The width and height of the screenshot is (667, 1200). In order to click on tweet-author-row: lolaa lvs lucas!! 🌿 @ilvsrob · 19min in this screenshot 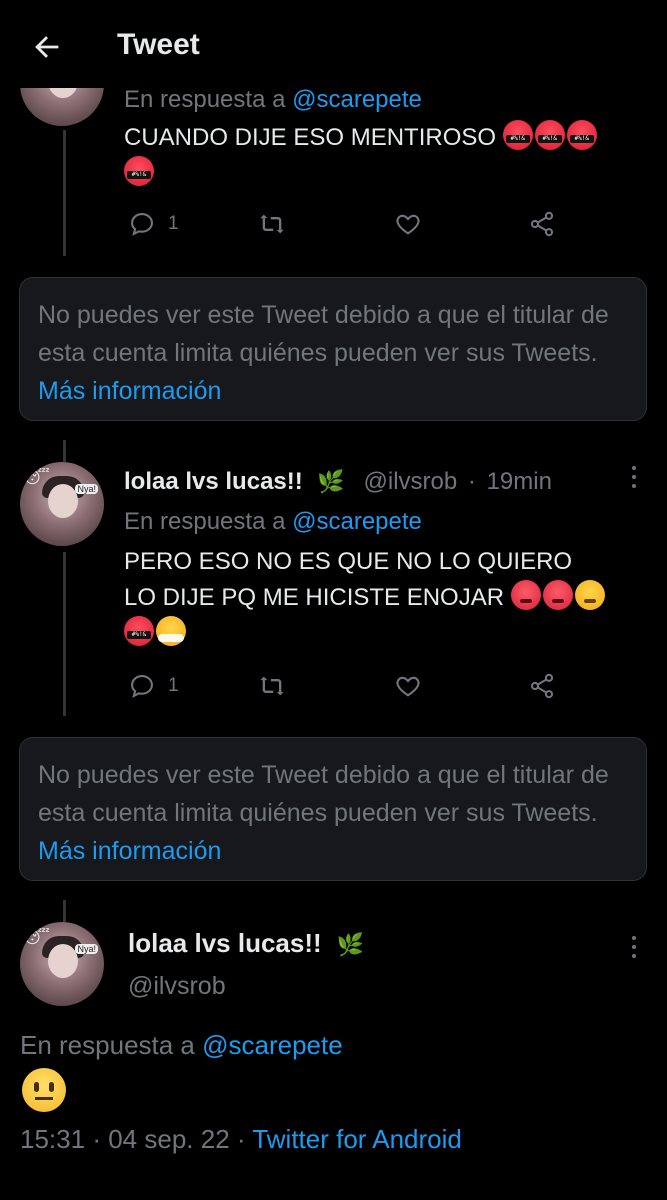, I will do `click(338, 482)`.